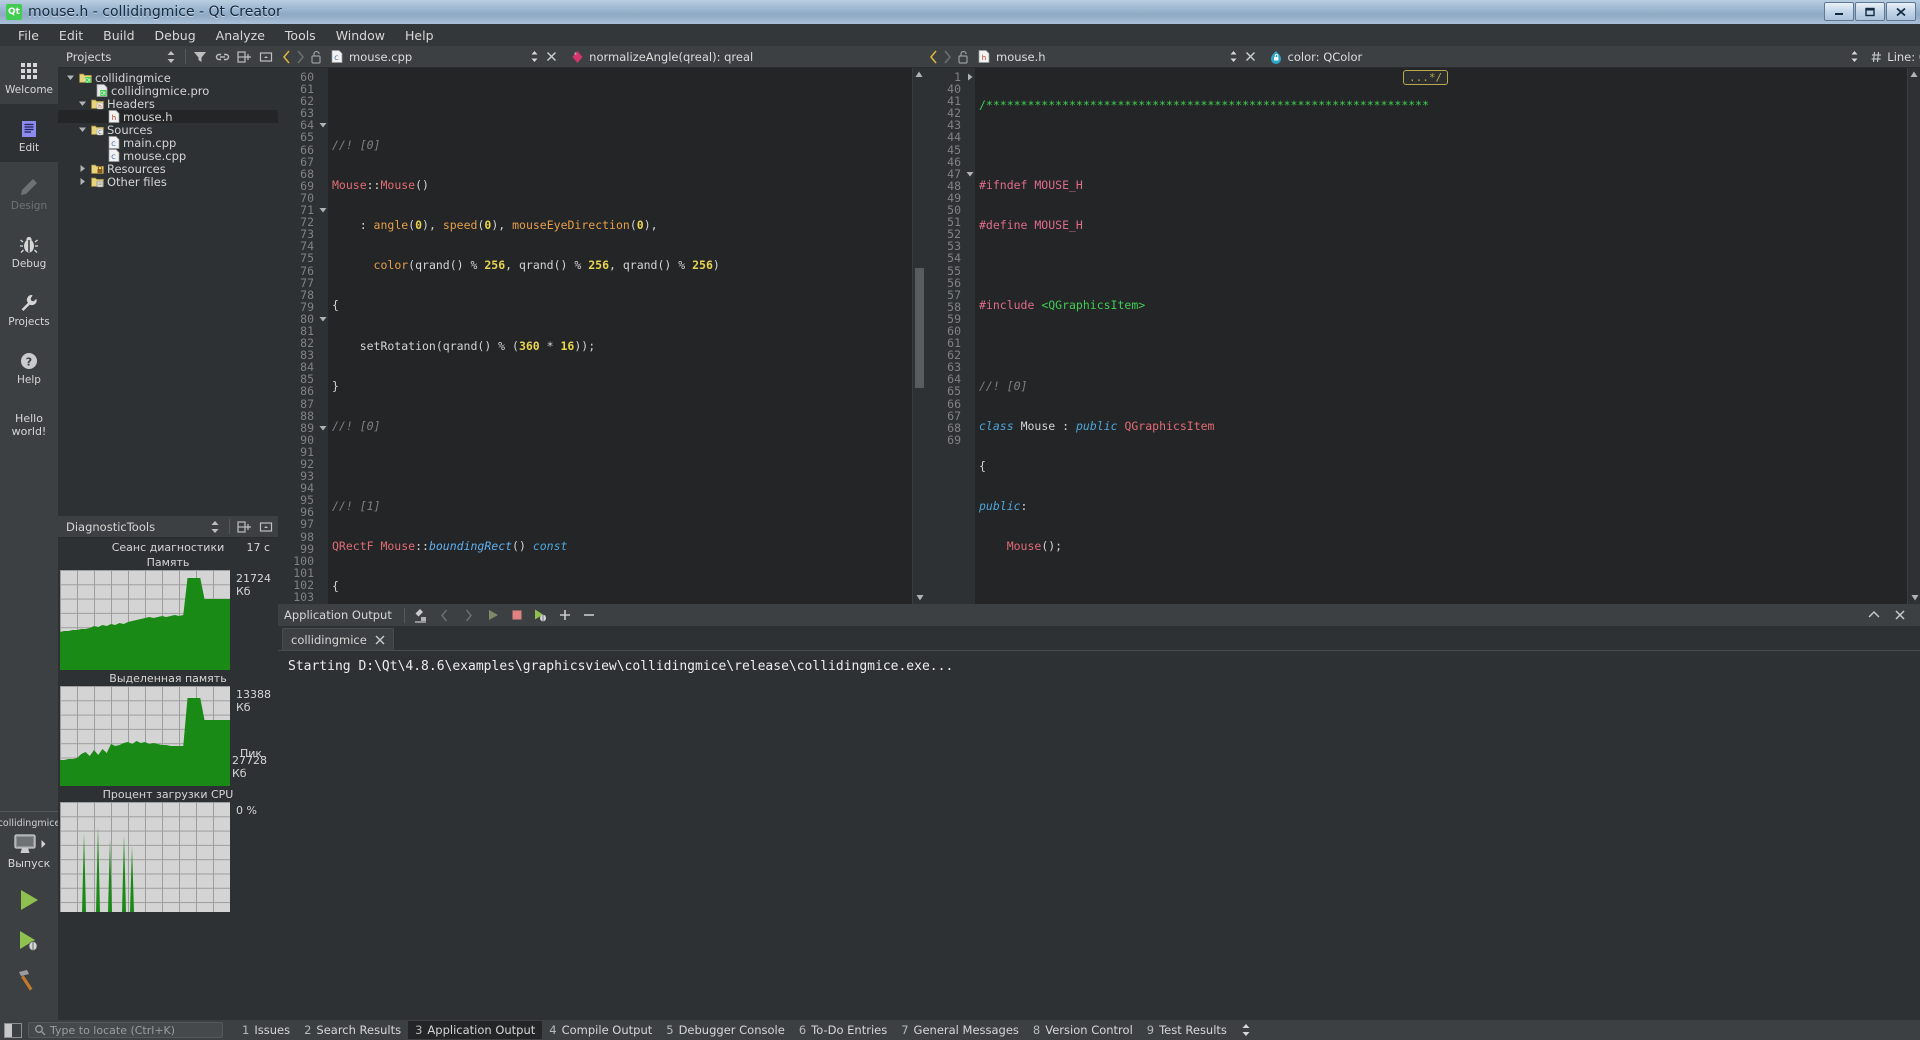 The image size is (1920, 1040). What do you see at coordinates (168, 156) in the screenshot?
I see `tree-item-mouse-cpp: C mouse.cpp` at bounding box center [168, 156].